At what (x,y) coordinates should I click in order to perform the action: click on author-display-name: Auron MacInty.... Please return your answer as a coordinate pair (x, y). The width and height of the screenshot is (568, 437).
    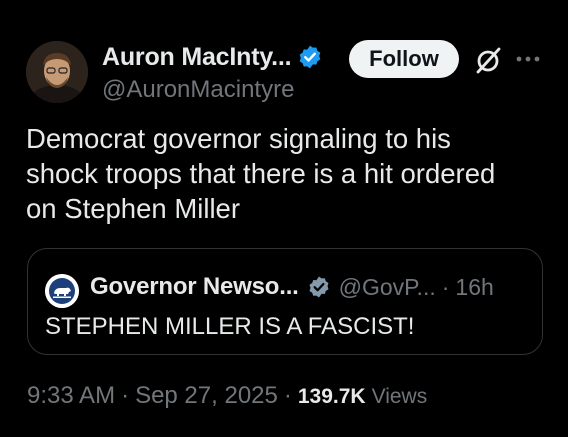
    Looking at the image, I should click on (197, 57).